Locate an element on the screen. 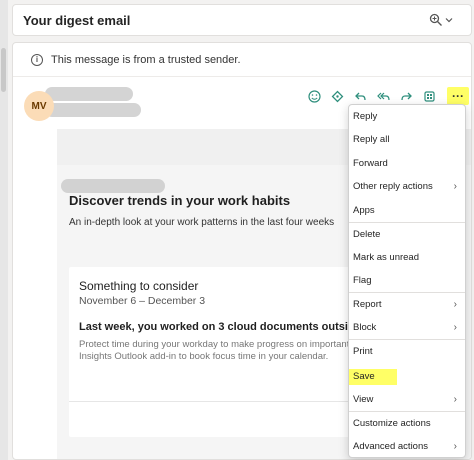  emoji-icon is located at coordinates (314, 96).